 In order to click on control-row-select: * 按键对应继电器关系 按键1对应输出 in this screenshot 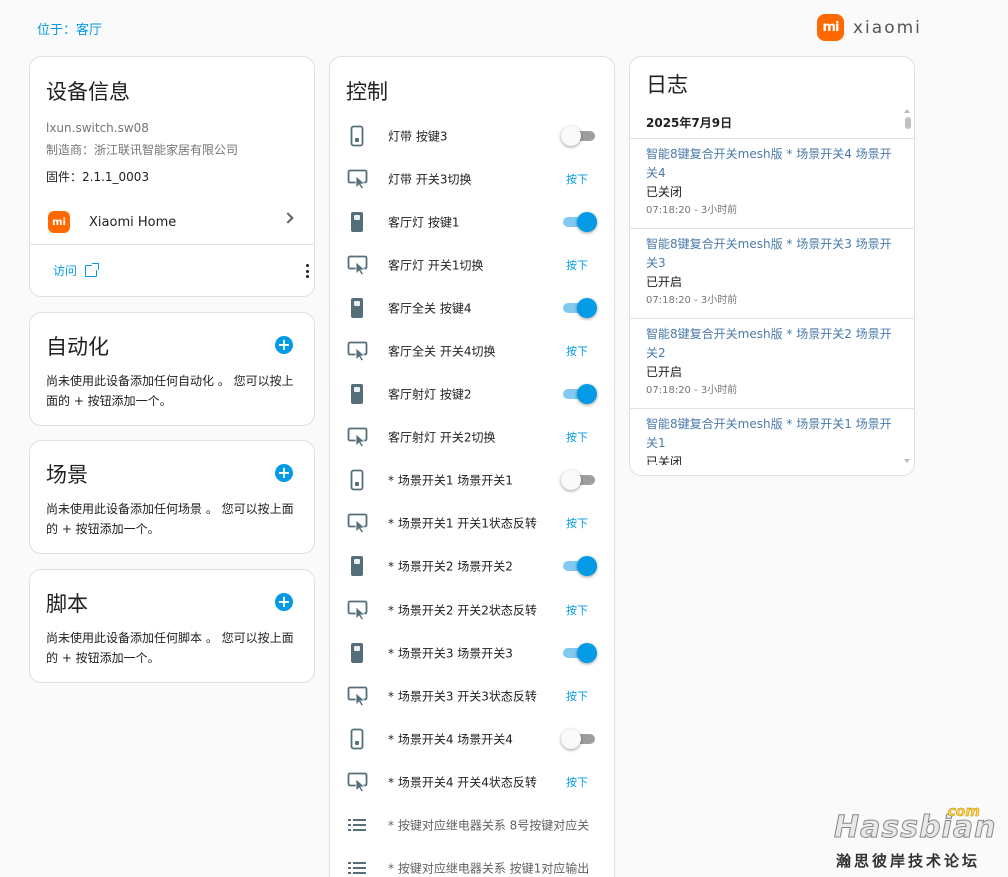, I will do `click(472, 862)`.